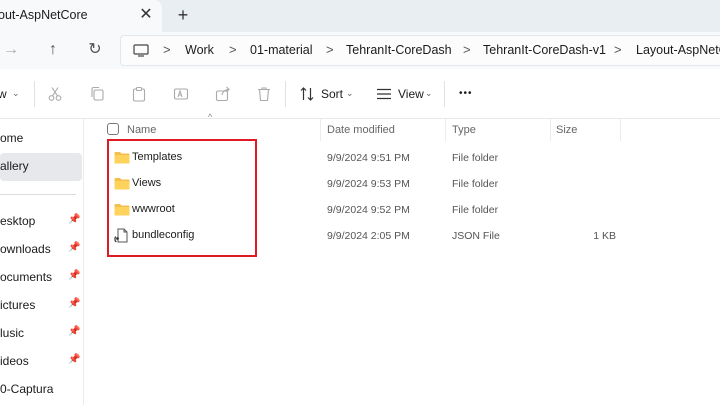  Describe the element at coordinates (41, 334) in the screenshot. I see `sidebar-item-music: lusic 📌` at that location.